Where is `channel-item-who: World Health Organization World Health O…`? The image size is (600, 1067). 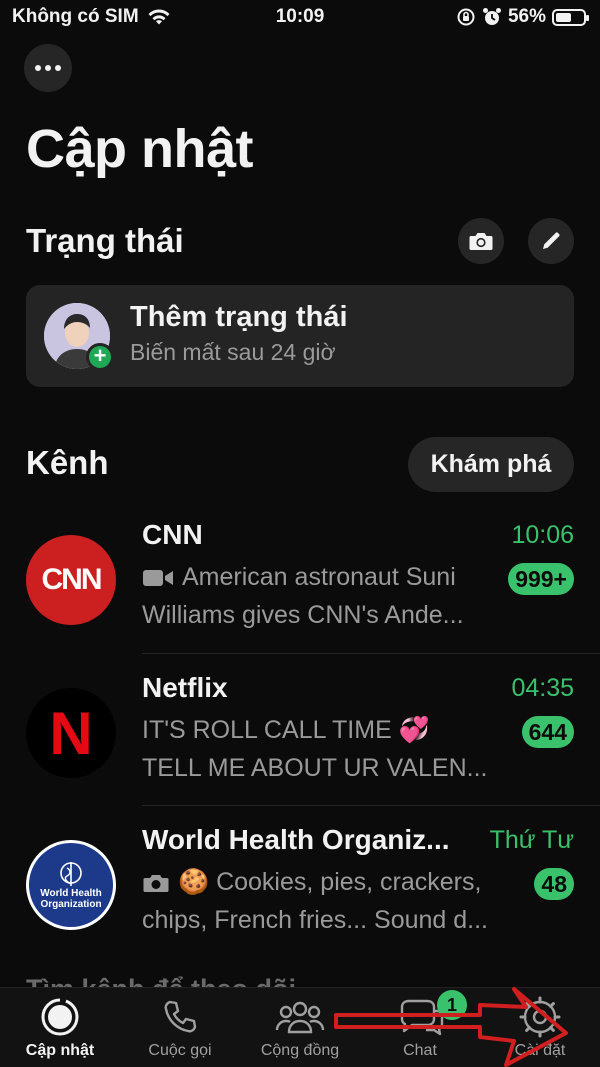
channel-item-who: World Health Organization World Health O… is located at coordinates (300, 886).